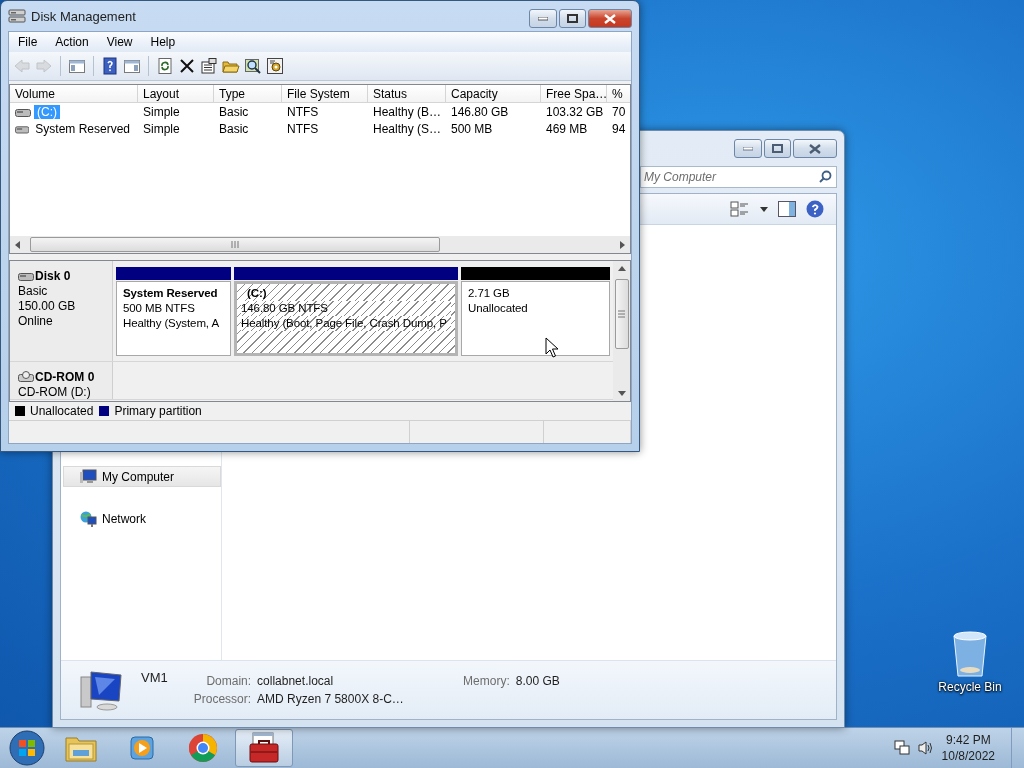  Describe the element at coordinates (738, 177) in the screenshot. I see `search-field: My Computer` at that location.